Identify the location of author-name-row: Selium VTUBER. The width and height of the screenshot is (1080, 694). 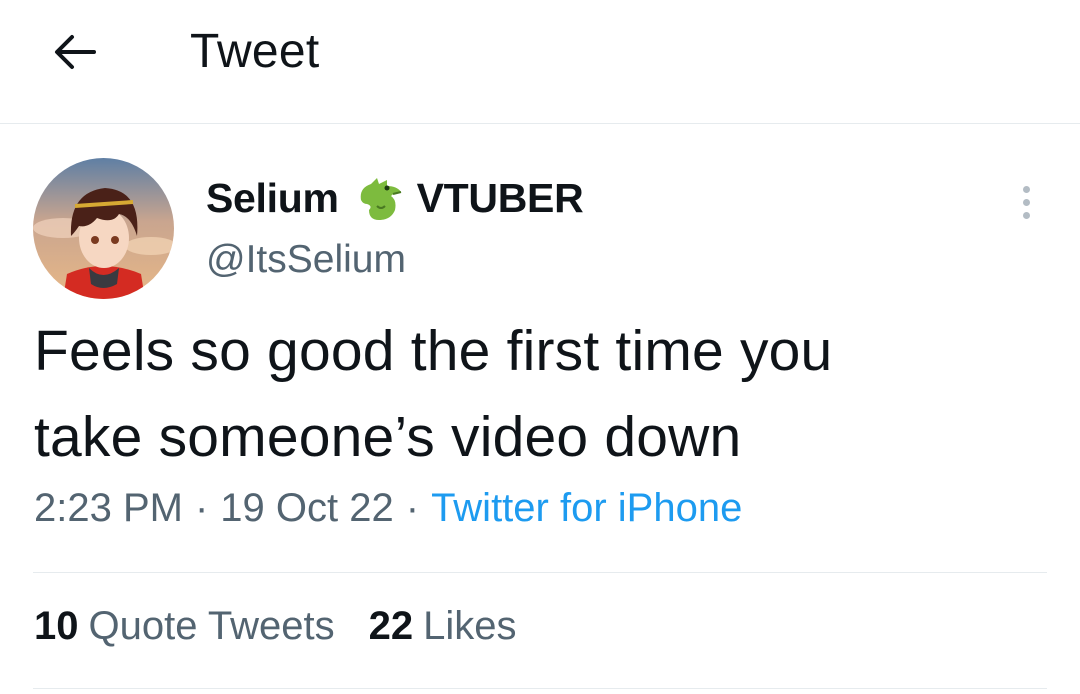
(395, 198).